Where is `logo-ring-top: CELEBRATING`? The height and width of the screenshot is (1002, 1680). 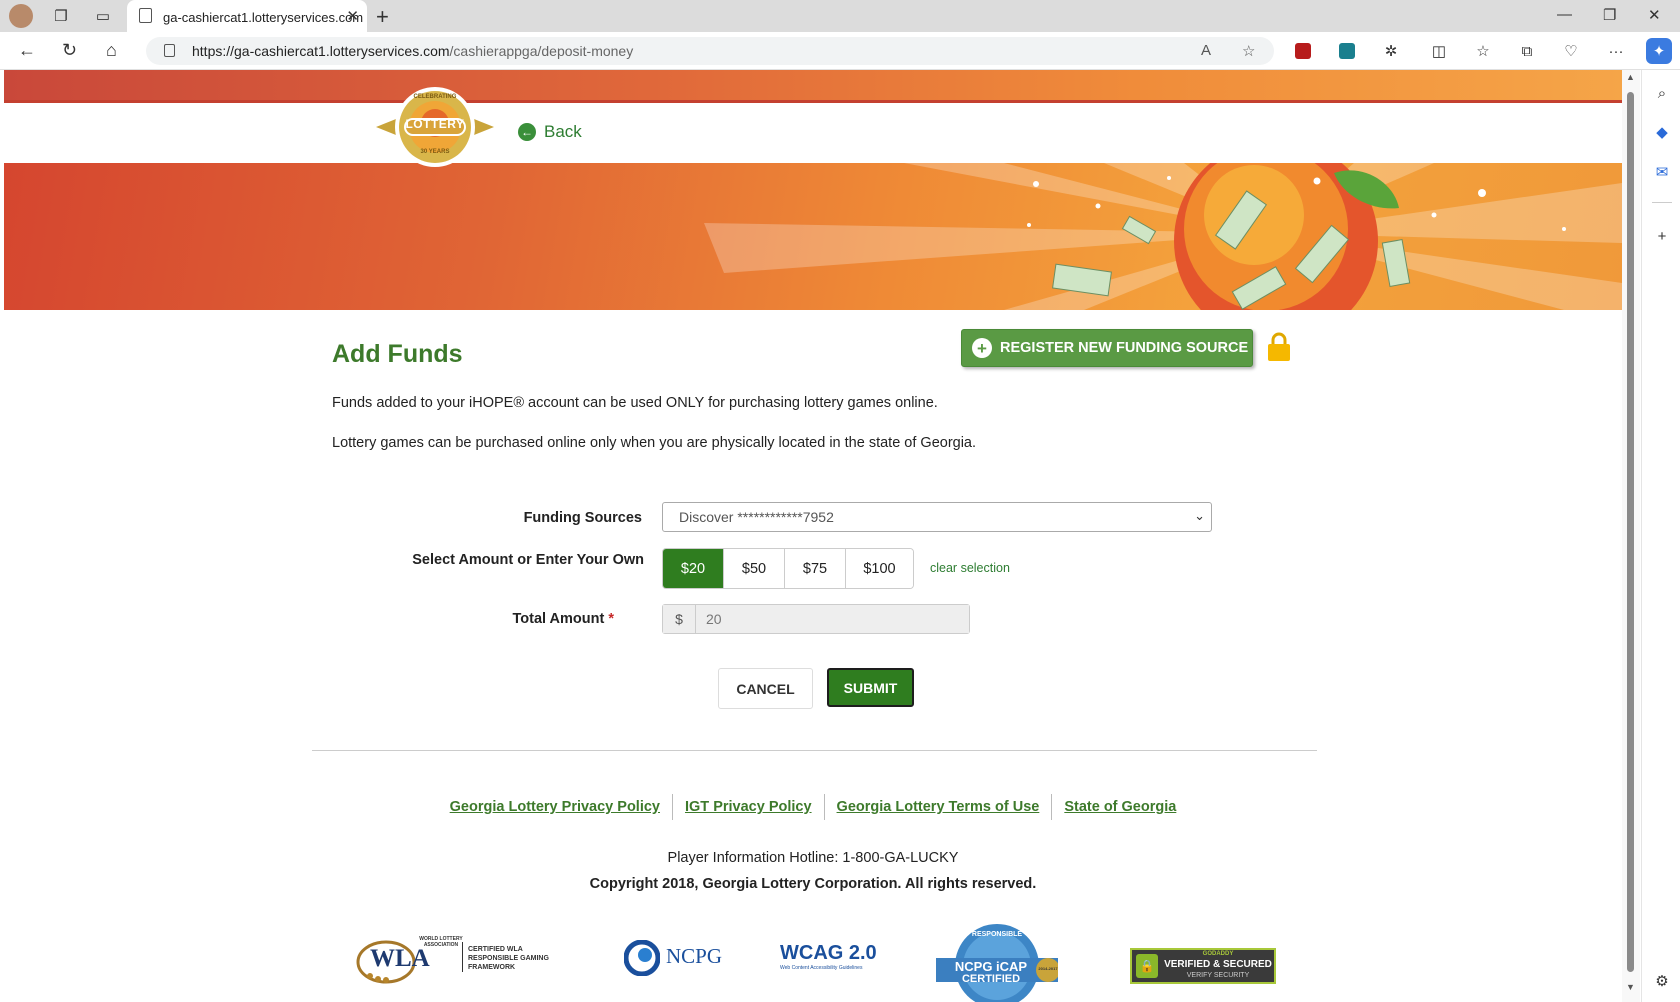 logo-ring-top: CELEBRATING is located at coordinates (435, 97).